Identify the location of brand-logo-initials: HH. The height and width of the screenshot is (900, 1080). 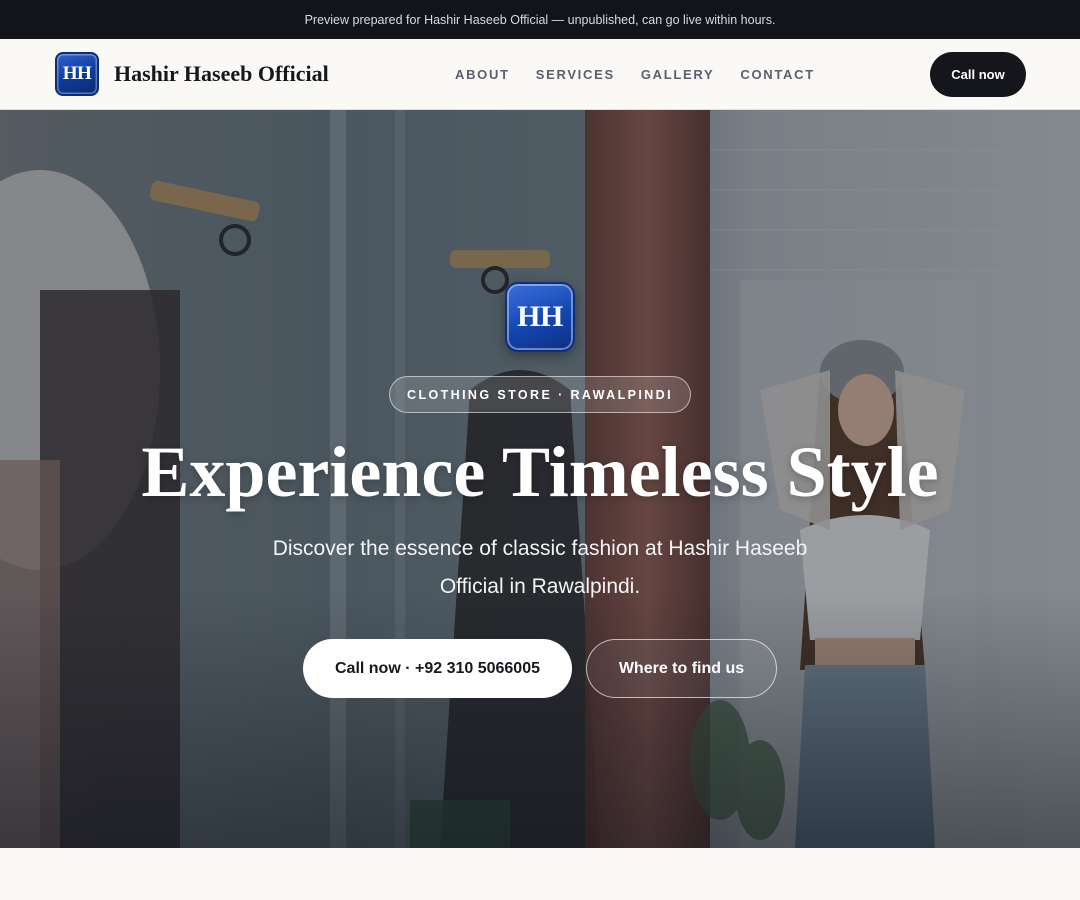
(77, 73).